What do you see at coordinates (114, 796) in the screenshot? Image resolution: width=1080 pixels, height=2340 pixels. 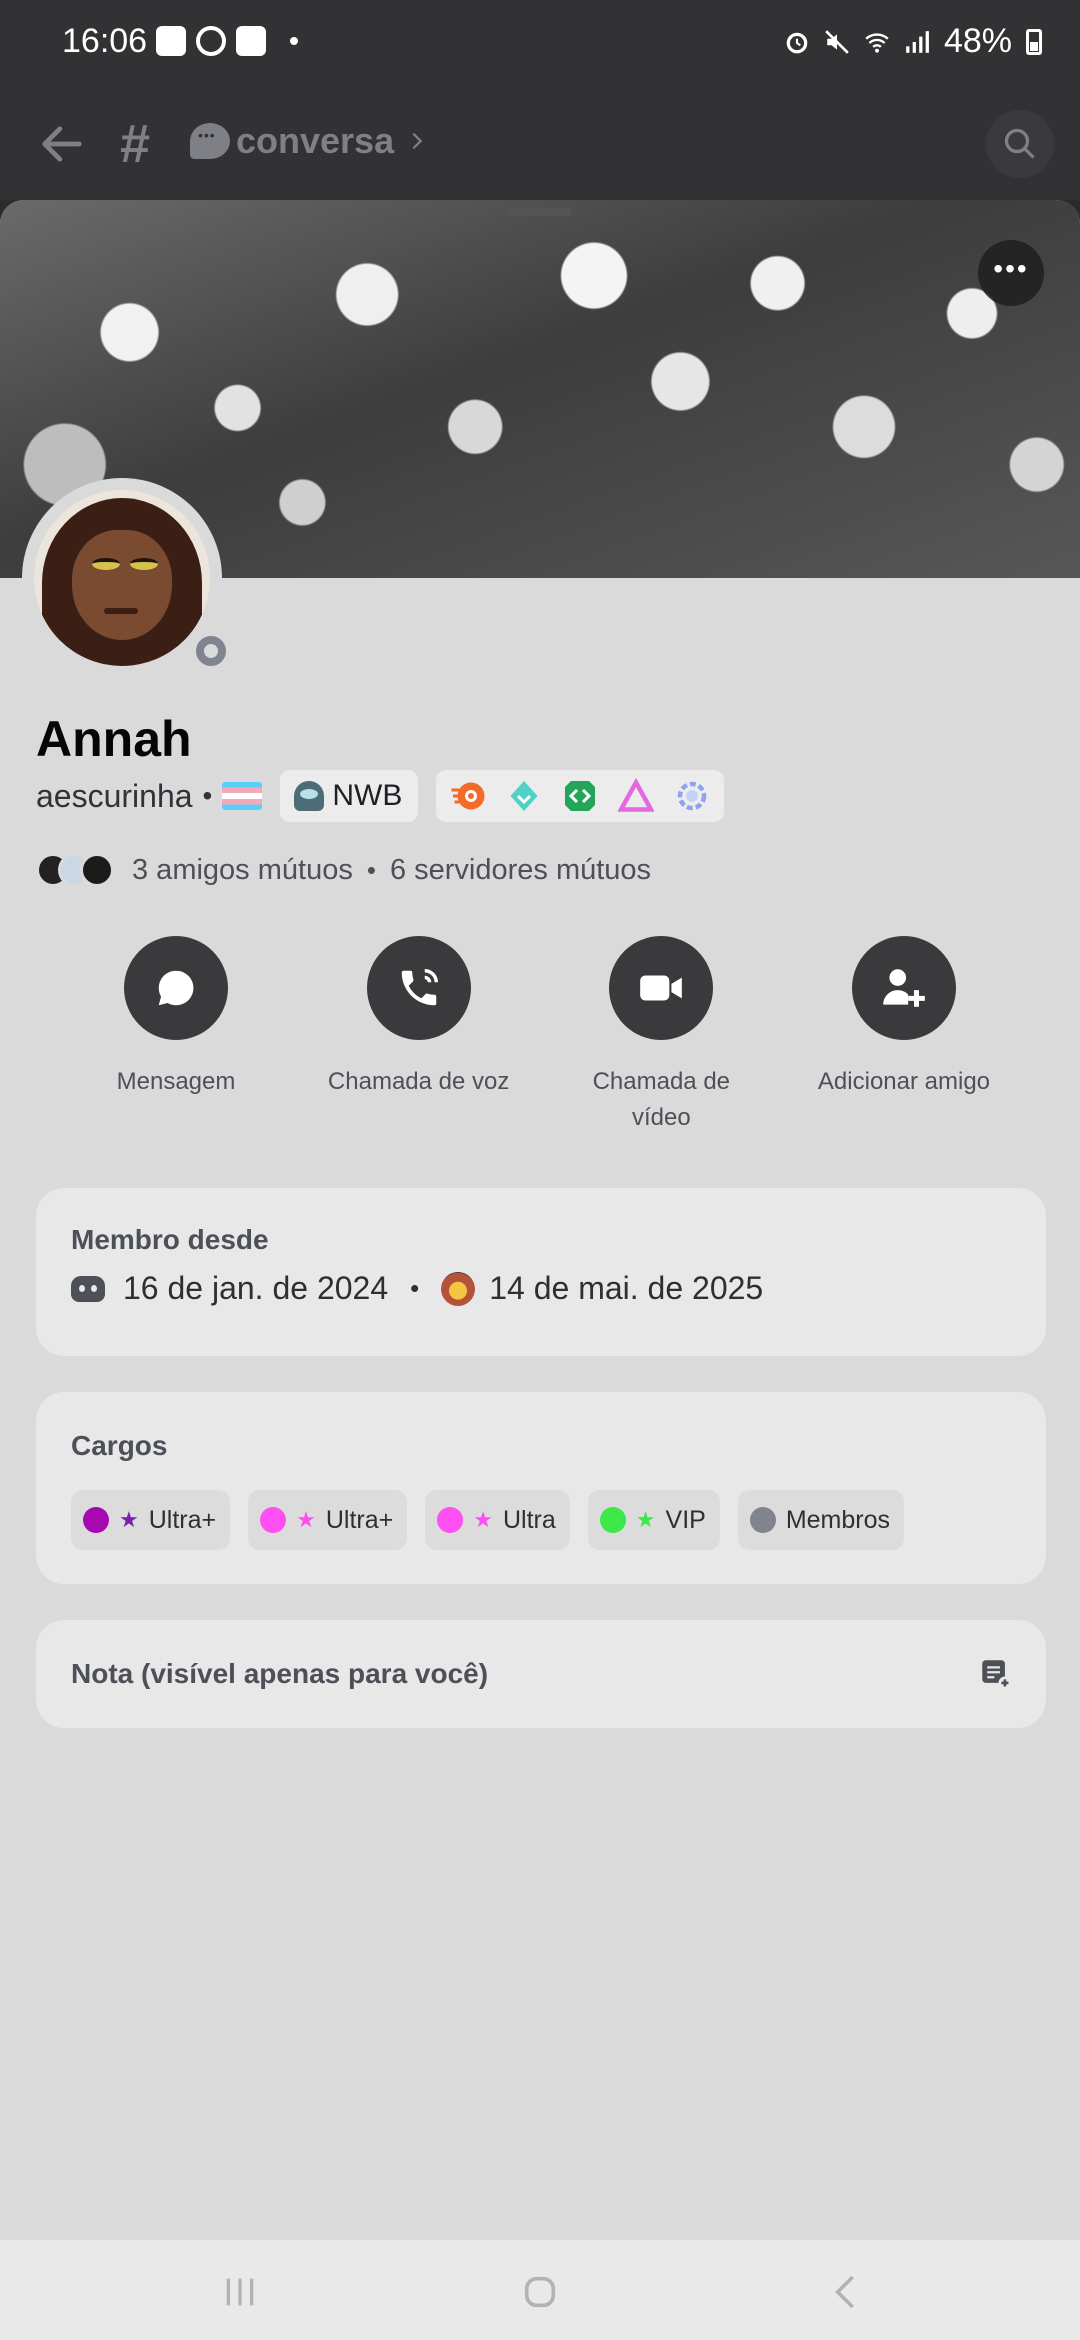 I see `username: aescurinha` at bounding box center [114, 796].